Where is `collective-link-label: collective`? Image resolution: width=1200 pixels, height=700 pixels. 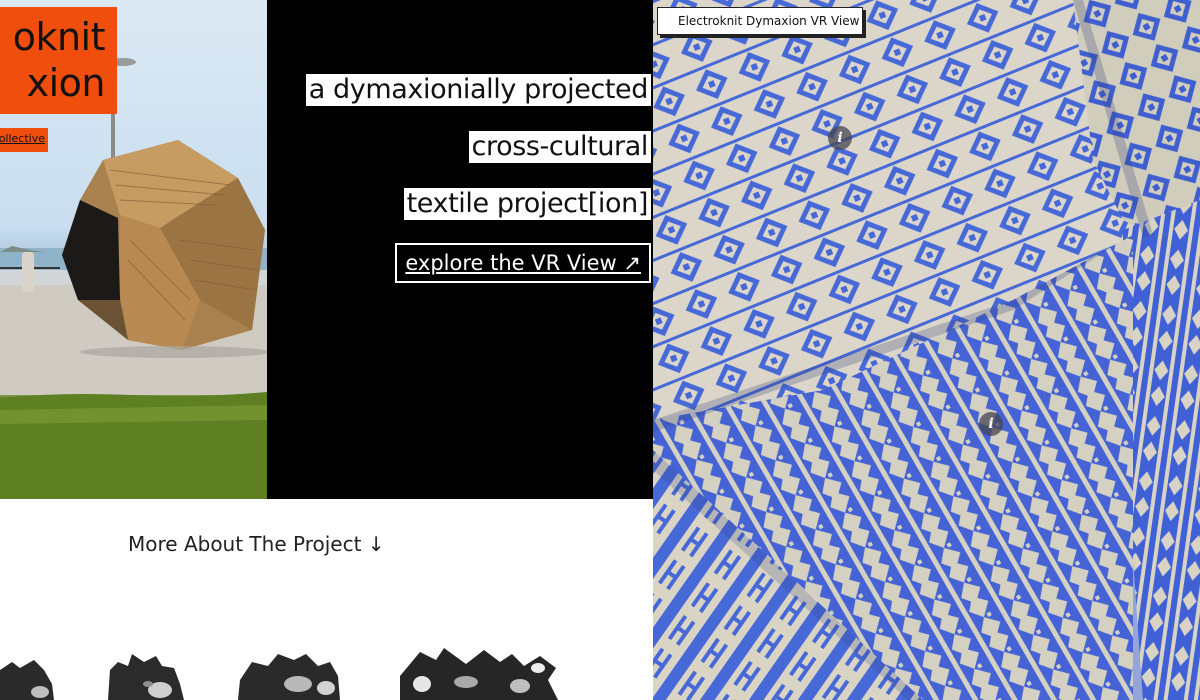 collective-link-label: collective is located at coordinates (22, 138).